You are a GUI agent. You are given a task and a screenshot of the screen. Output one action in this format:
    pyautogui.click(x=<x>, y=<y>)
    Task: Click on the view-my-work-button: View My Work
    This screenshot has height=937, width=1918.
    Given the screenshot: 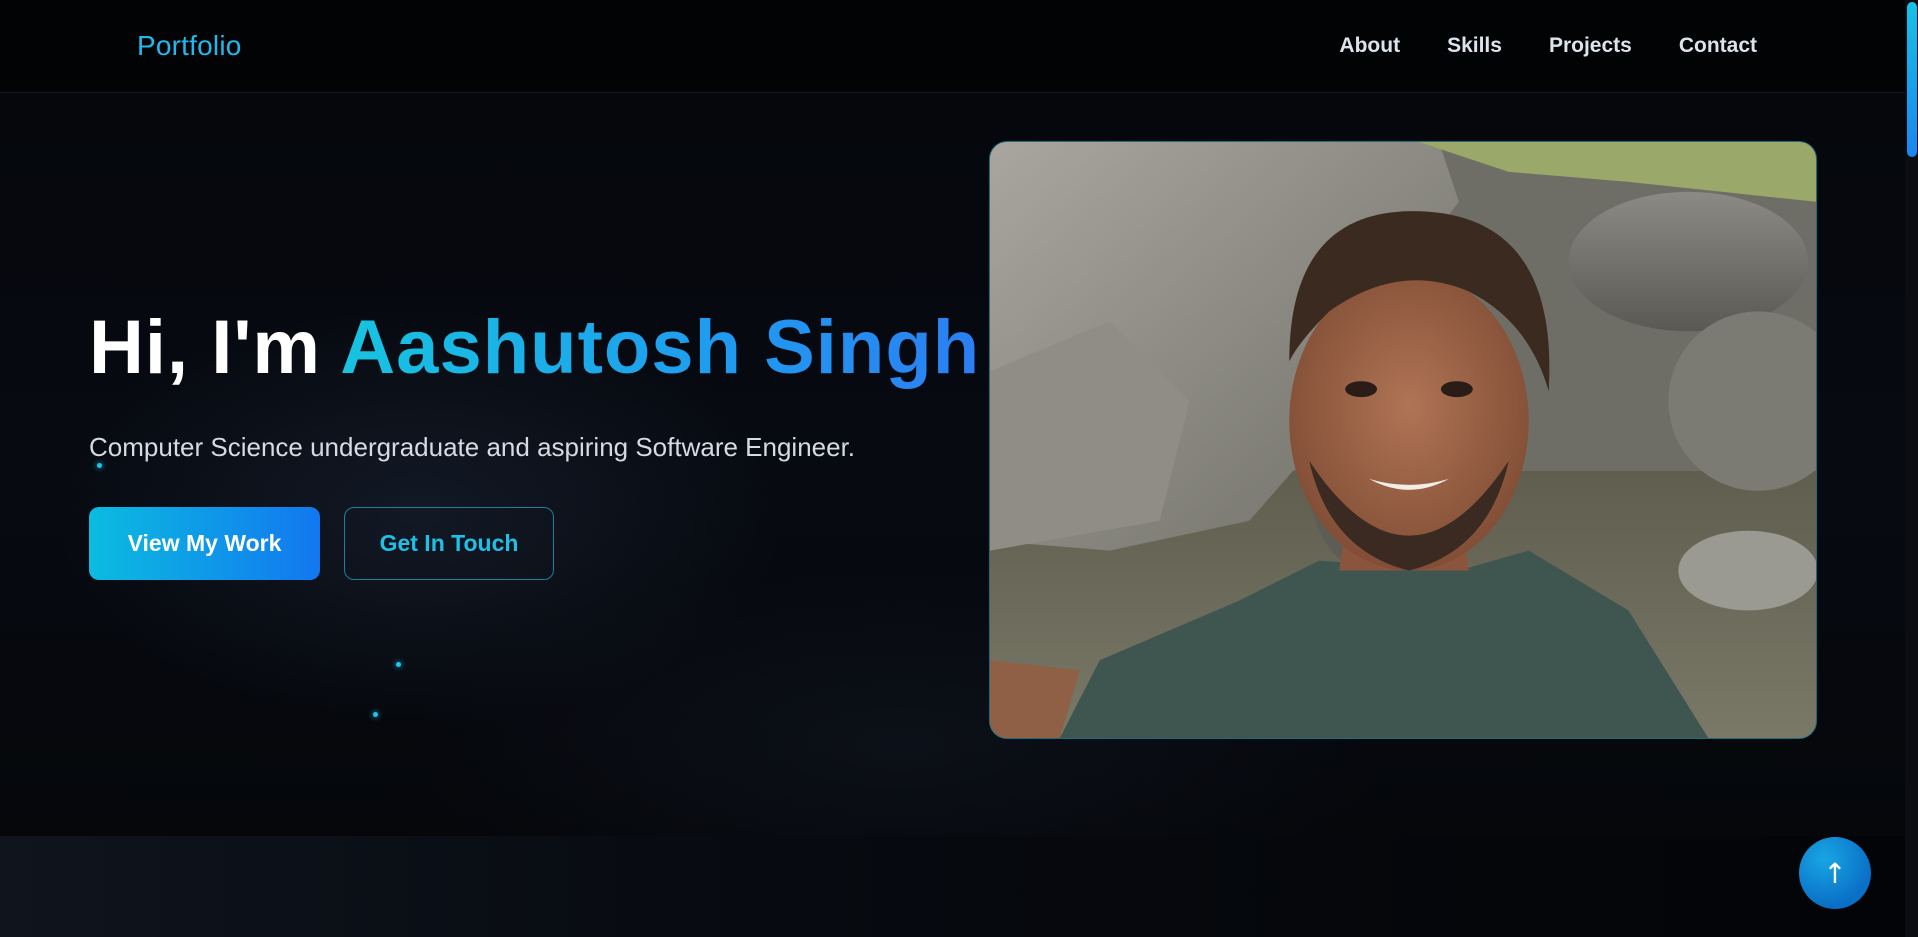 What is the action you would take?
    pyautogui.click(x=204, y=543)
    